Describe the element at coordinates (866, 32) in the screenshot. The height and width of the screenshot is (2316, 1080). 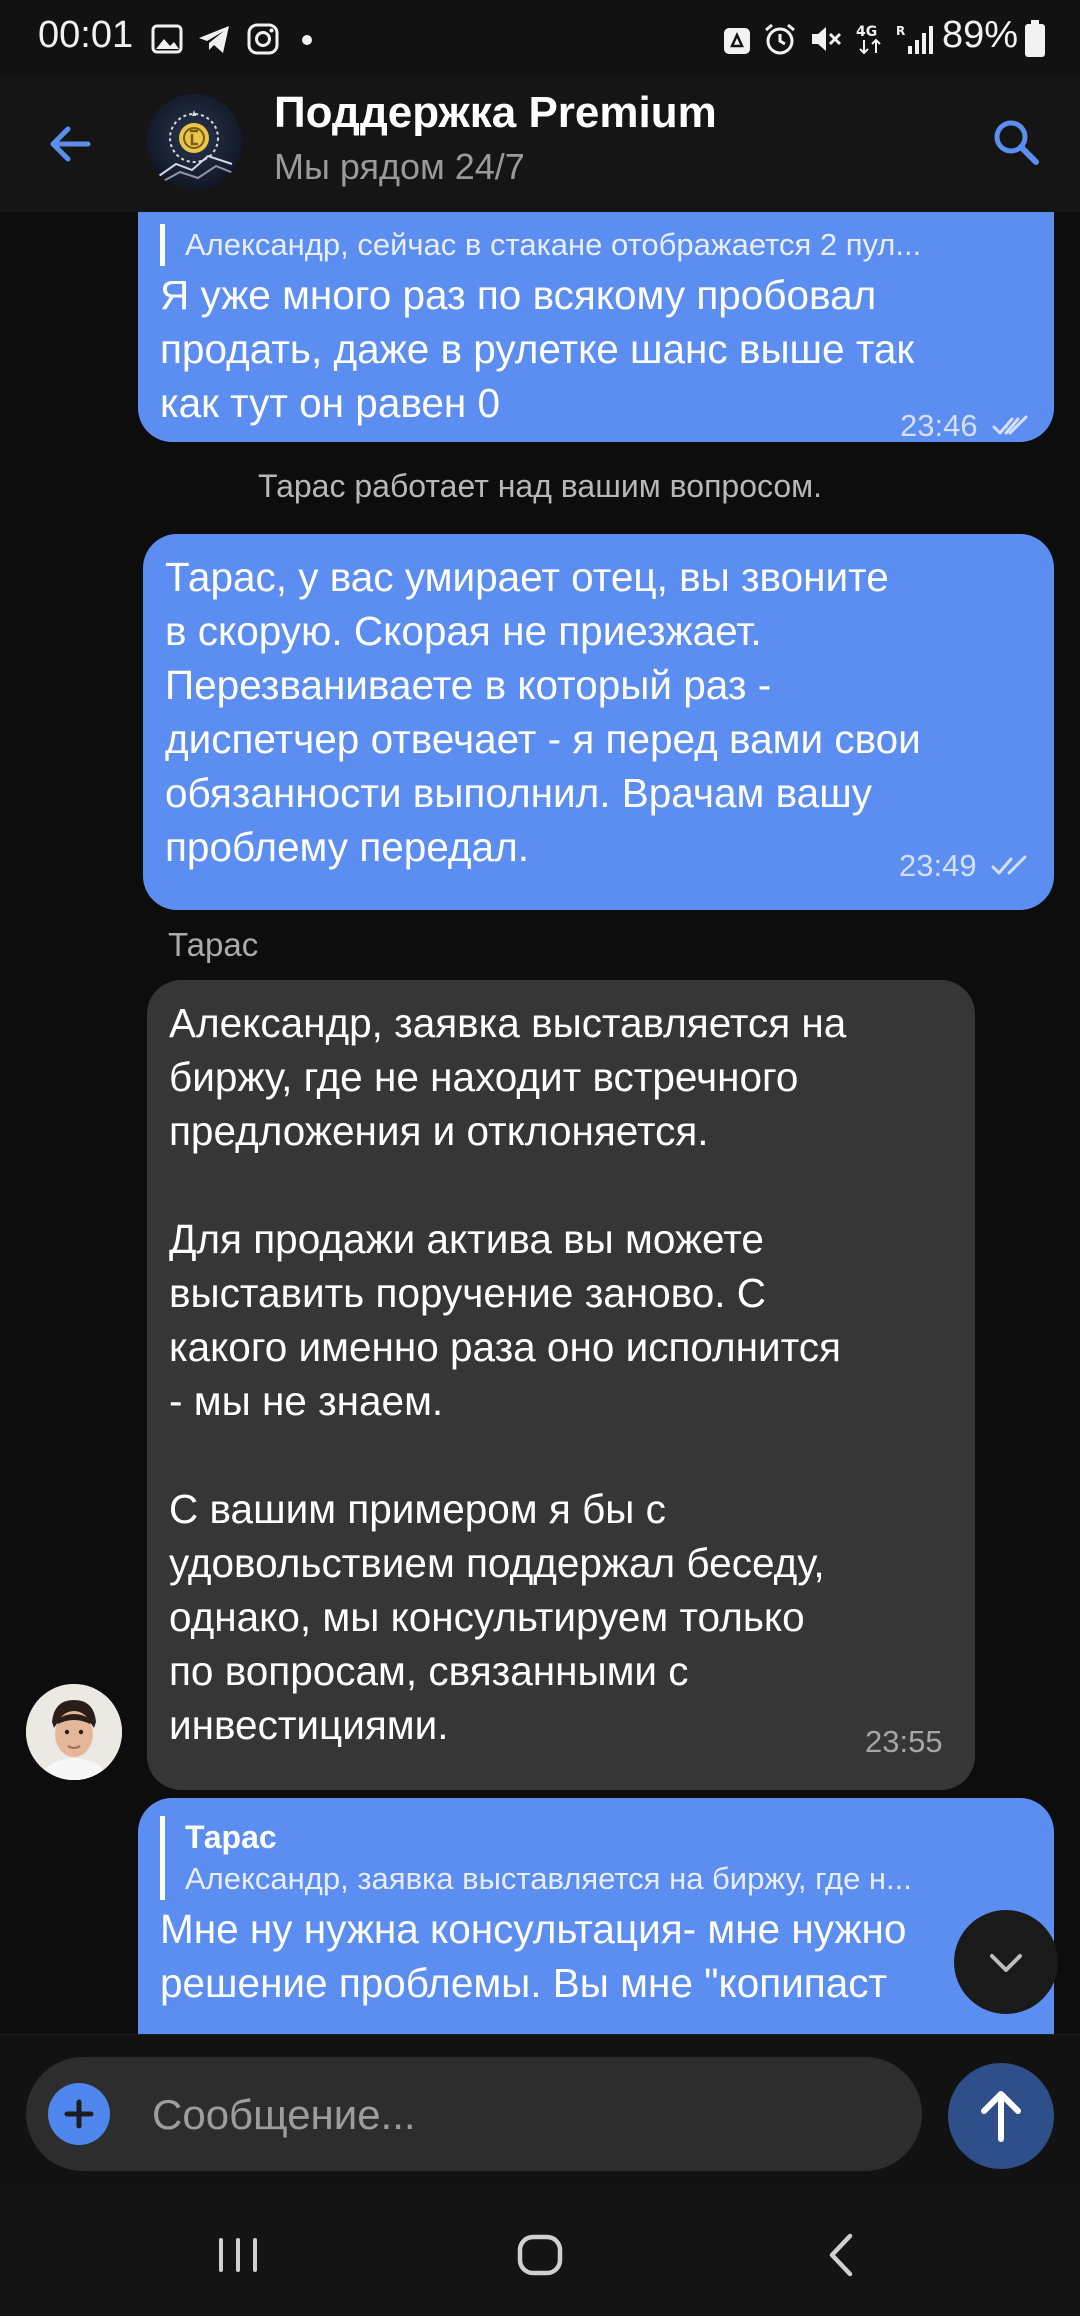
I see `svg-text: 4G` at that location.